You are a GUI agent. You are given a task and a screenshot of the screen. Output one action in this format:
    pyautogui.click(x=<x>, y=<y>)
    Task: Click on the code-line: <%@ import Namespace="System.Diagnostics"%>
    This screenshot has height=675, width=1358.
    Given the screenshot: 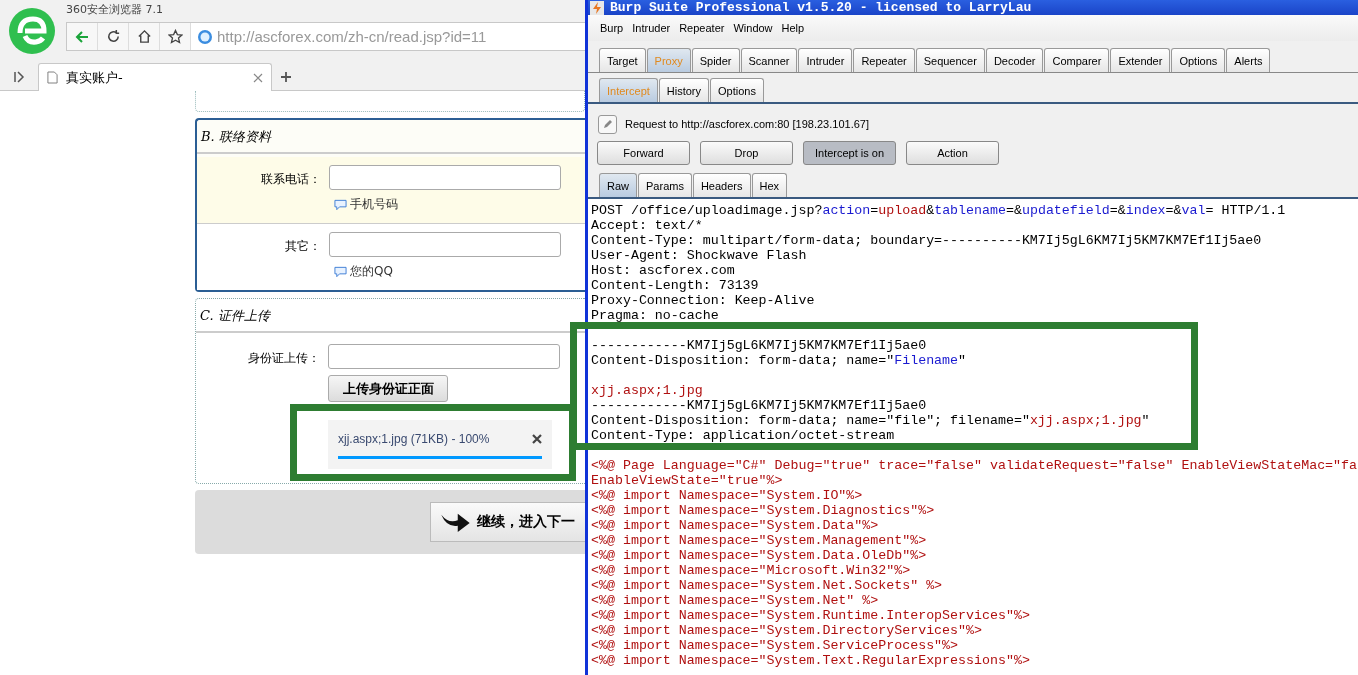 What is the action you would take?
    pyautogui.click(x=763, y=510)
    